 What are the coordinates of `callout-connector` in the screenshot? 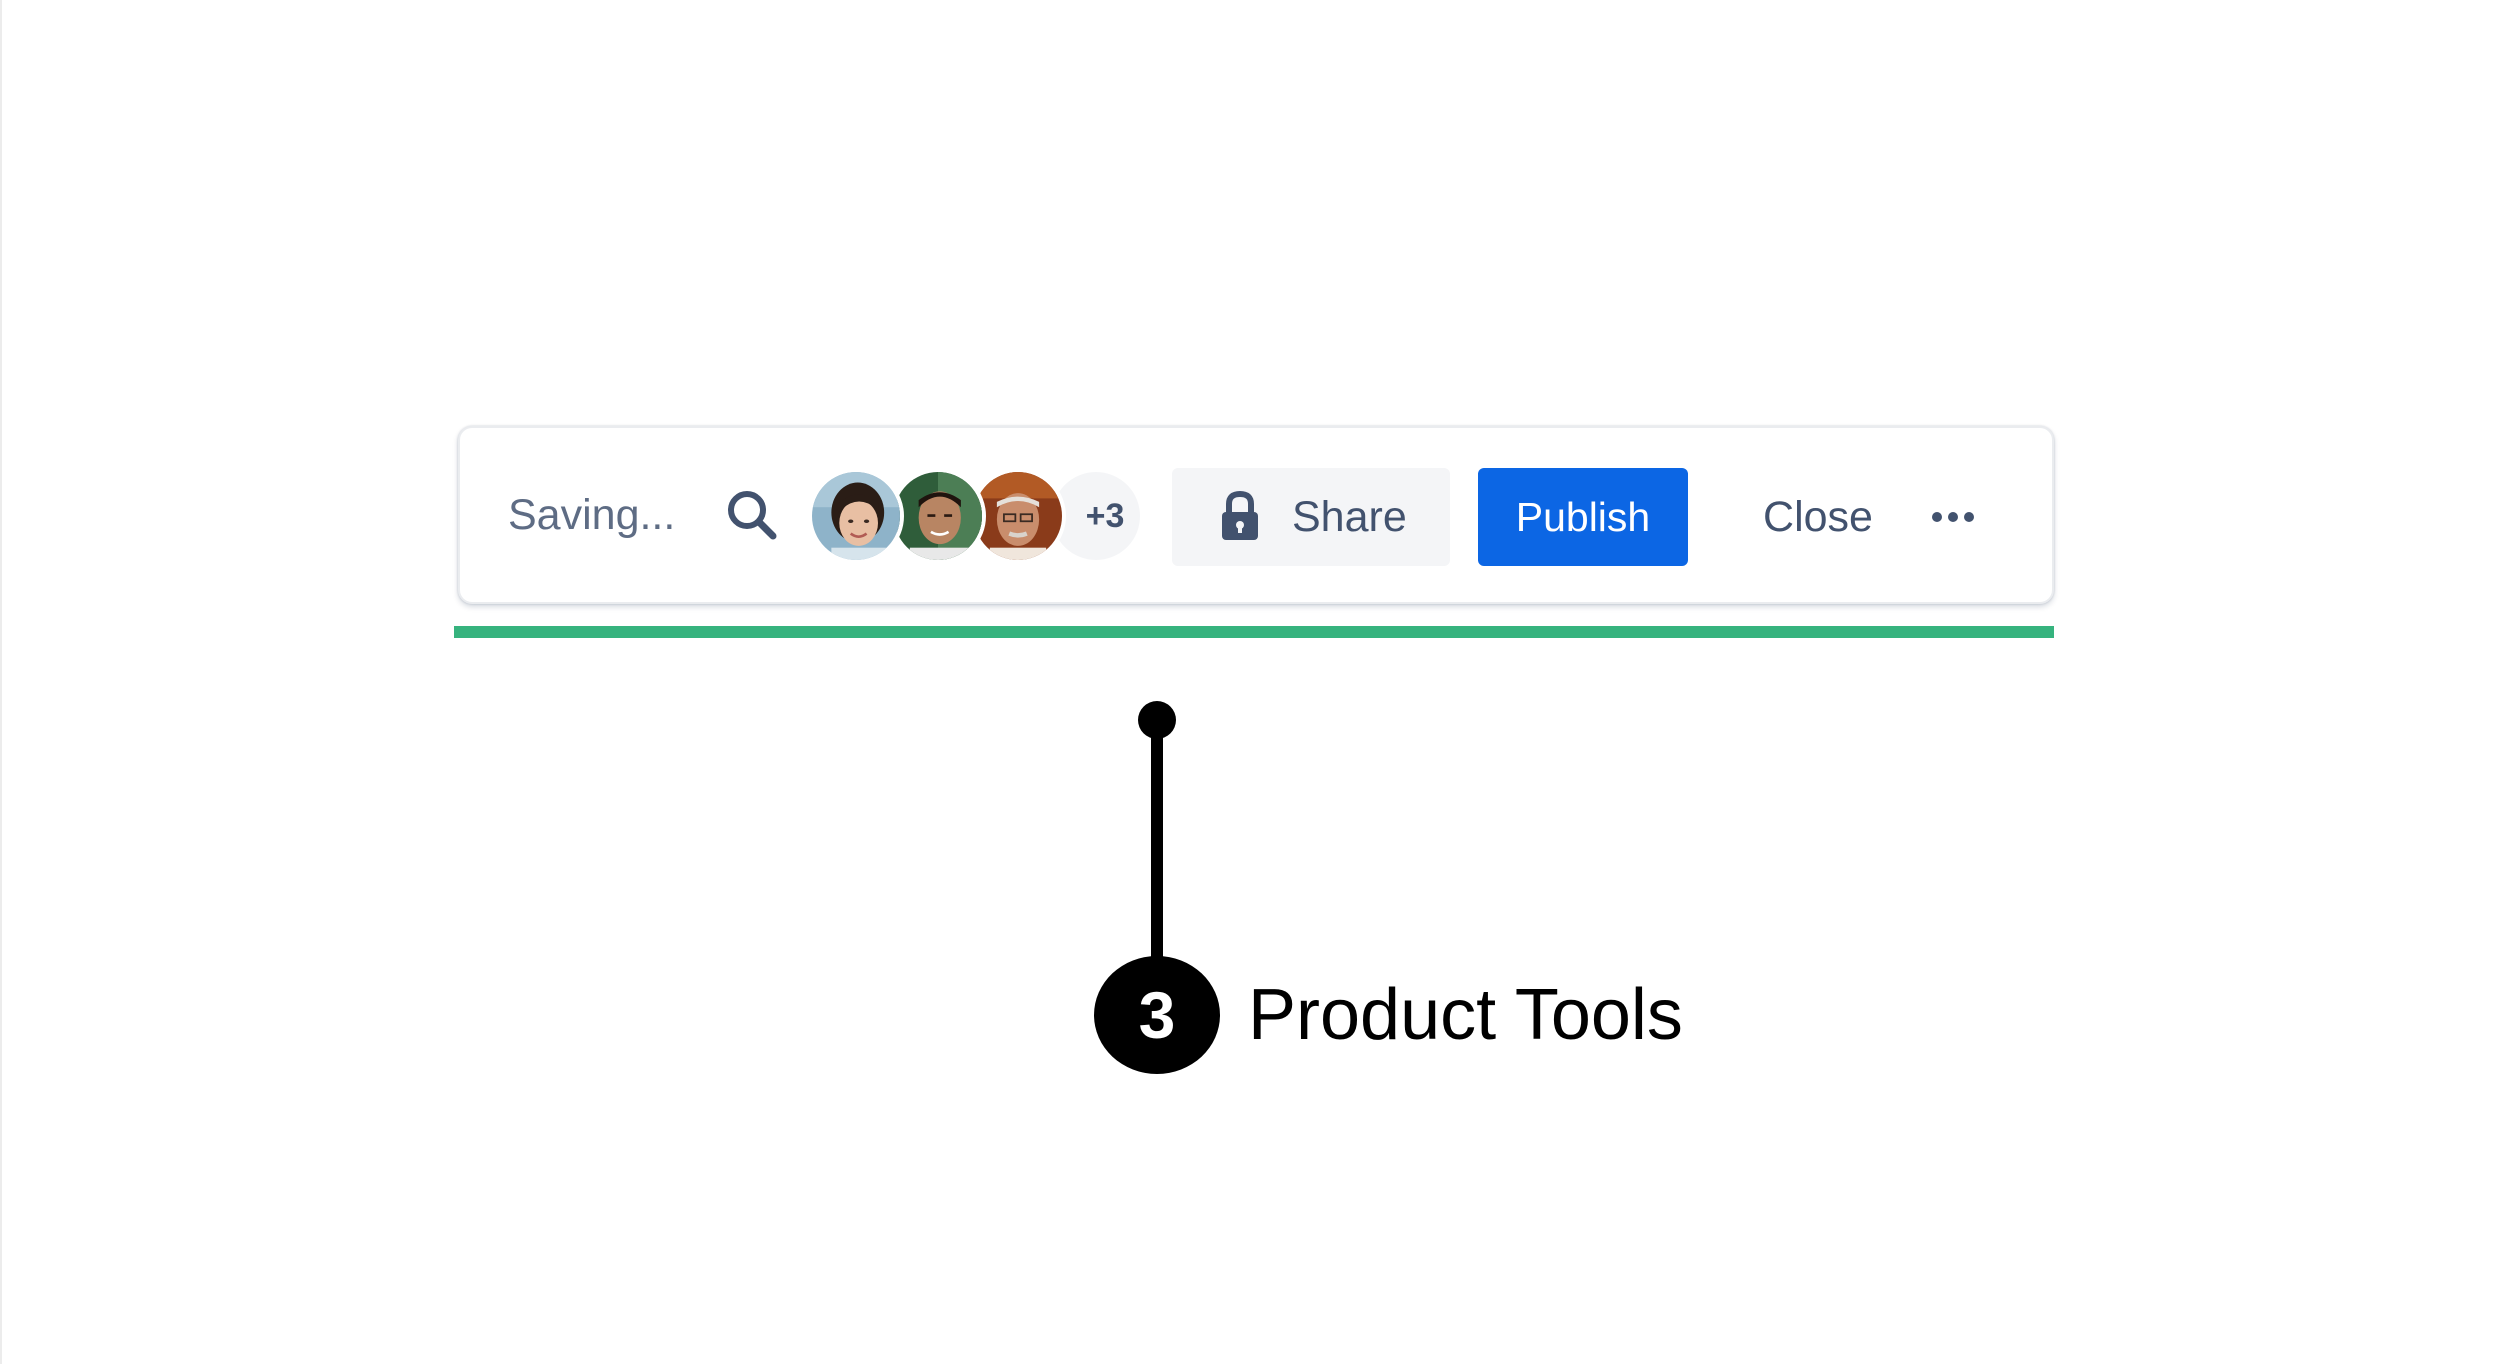 It's located at (1157, 830).